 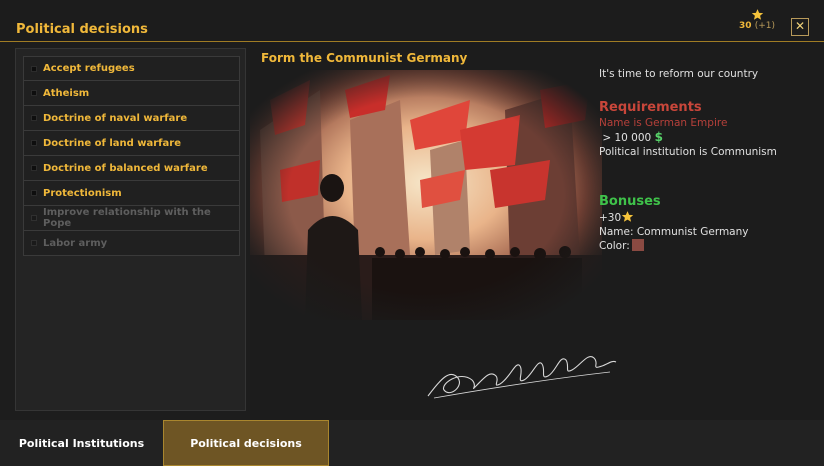 What do you see at coordinates (81, 443) in the screenshot?
I see `tab-political-institutions: Political Institutions` at bounding box center [81, 443].